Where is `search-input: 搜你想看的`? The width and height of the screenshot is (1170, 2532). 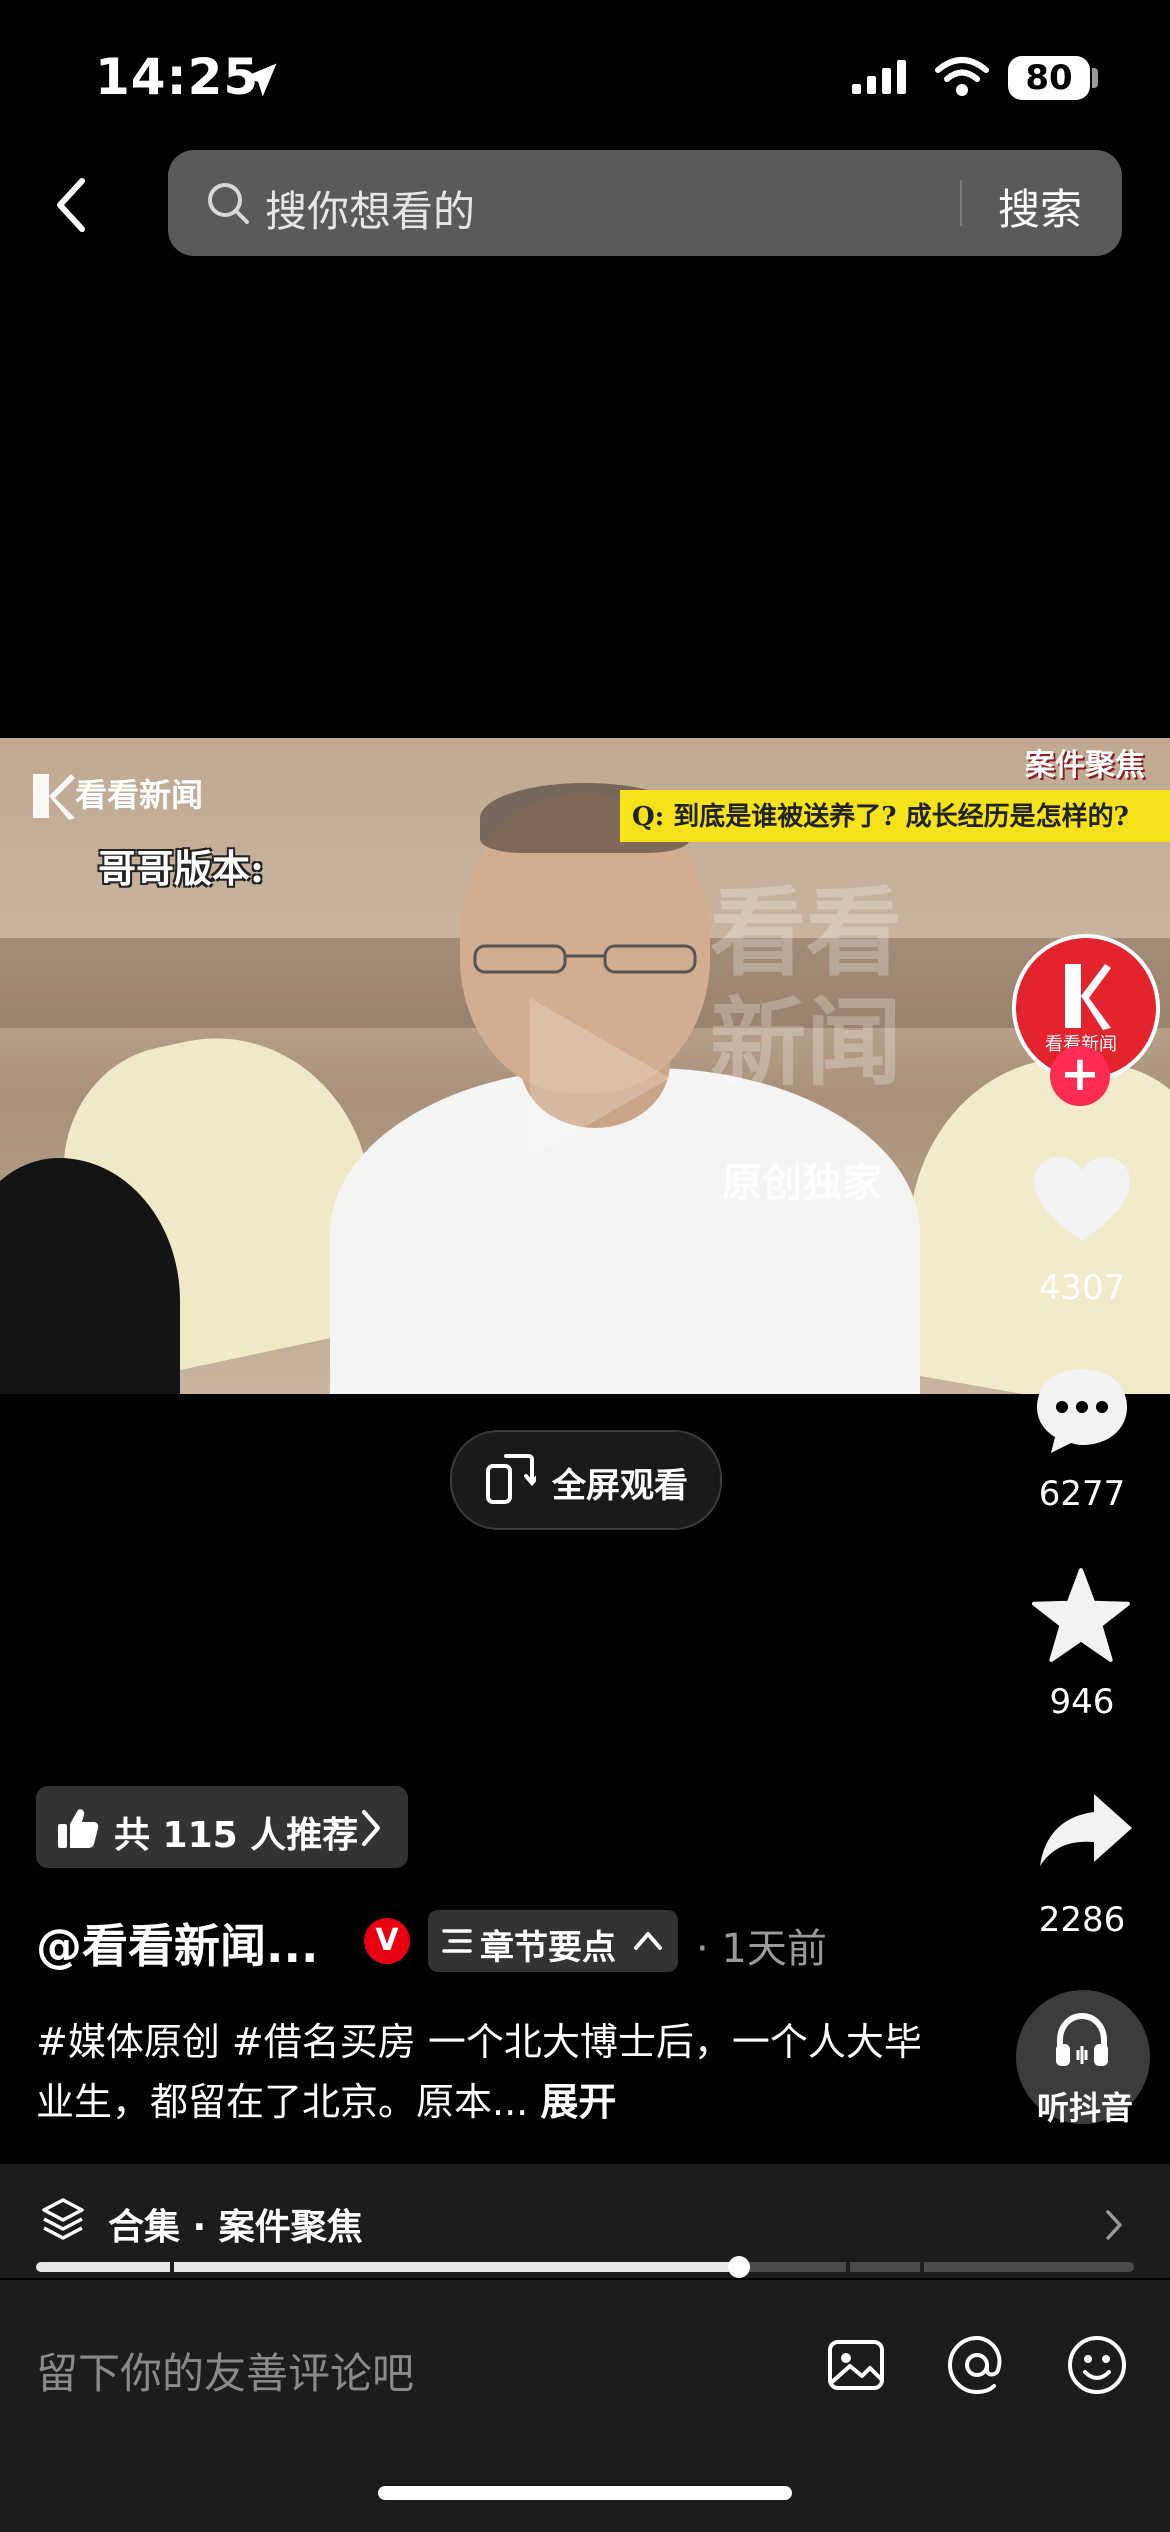 search-input: 搜你想看的 is located at coordinates (370, 208).